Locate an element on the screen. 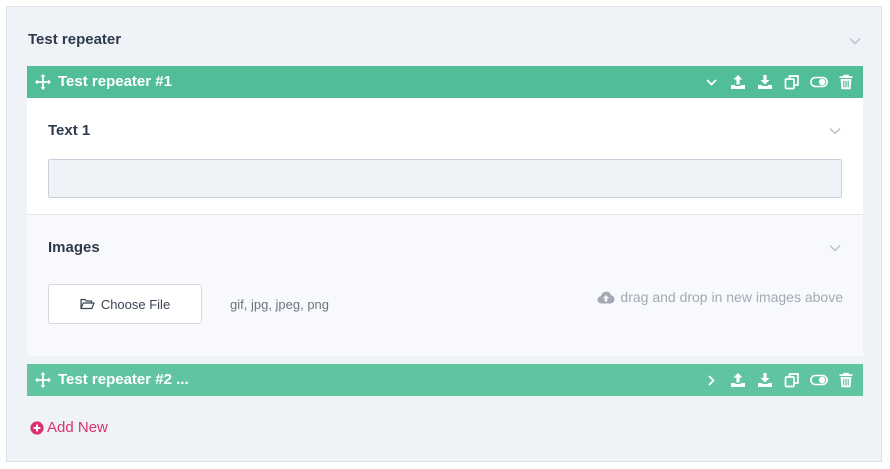  field-title: Test repeater is located at coordinates (75, 39).